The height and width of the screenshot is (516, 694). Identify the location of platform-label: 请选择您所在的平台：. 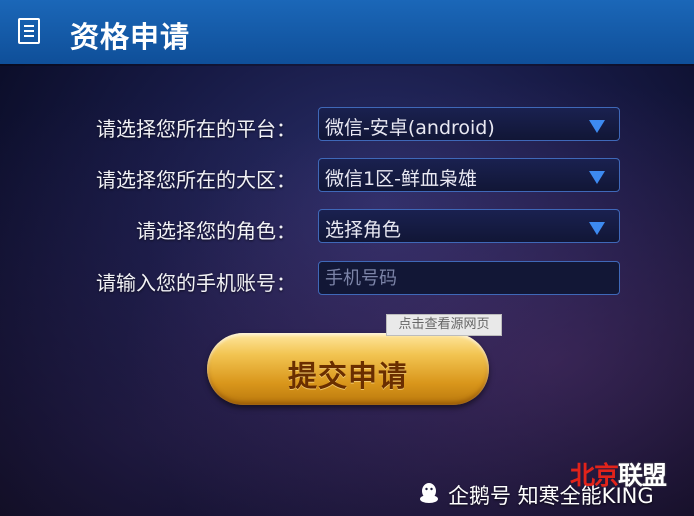
(196, 129).